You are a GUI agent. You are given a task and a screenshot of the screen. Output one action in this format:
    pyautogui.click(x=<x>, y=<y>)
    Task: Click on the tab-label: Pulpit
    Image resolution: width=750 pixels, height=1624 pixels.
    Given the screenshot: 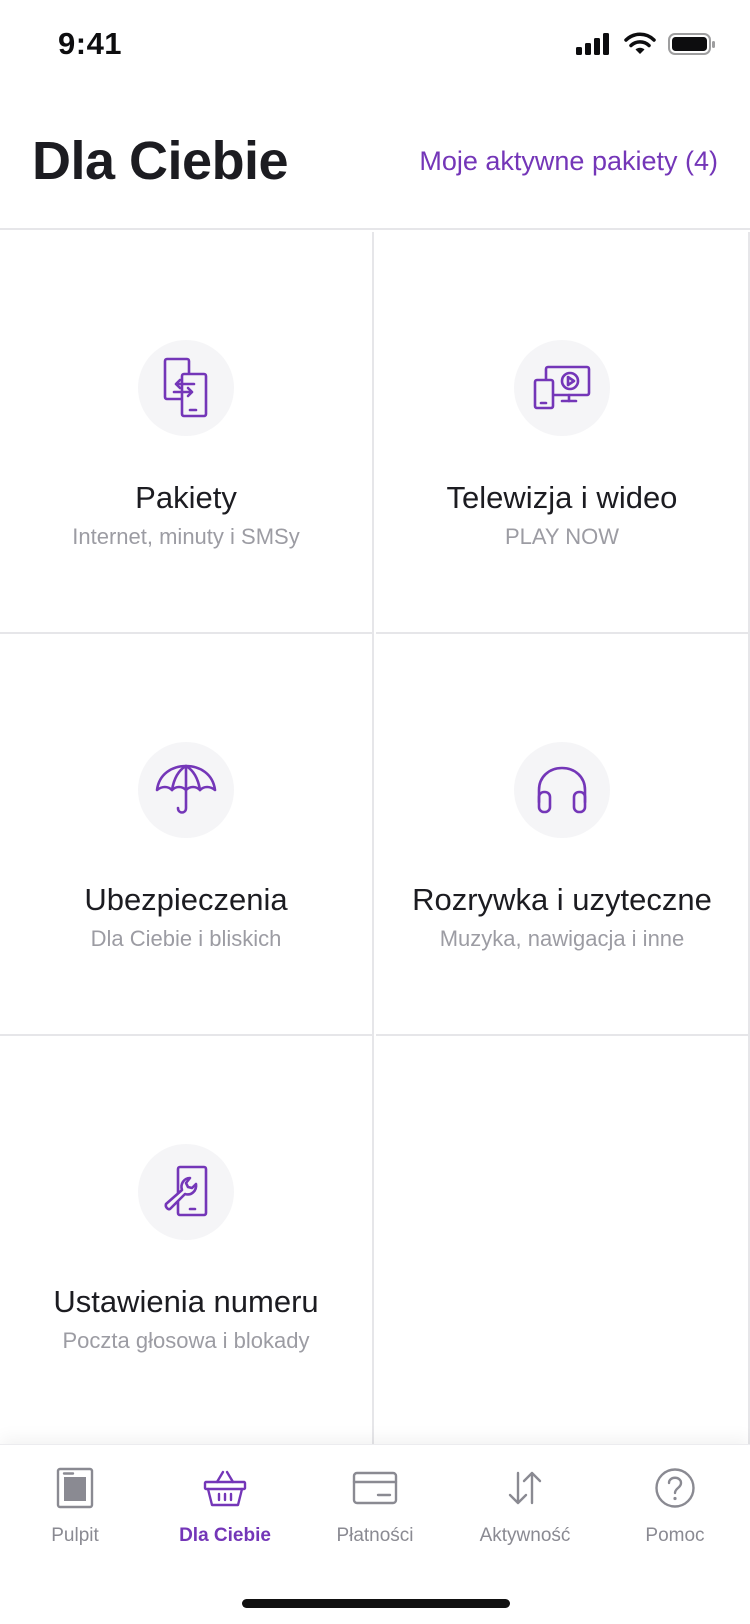 What is the action you would take?
    pyautogui.click(x=75, y=1535)
    